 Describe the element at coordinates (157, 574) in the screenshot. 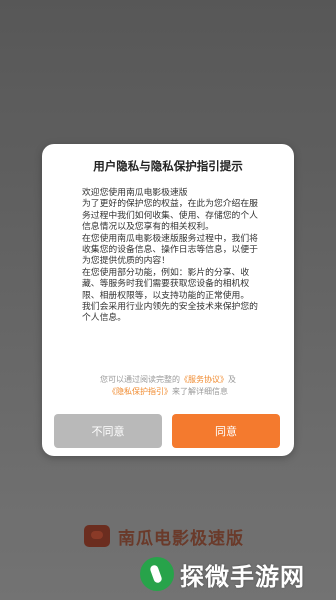

I see `watermark-logo-icon` at that location.